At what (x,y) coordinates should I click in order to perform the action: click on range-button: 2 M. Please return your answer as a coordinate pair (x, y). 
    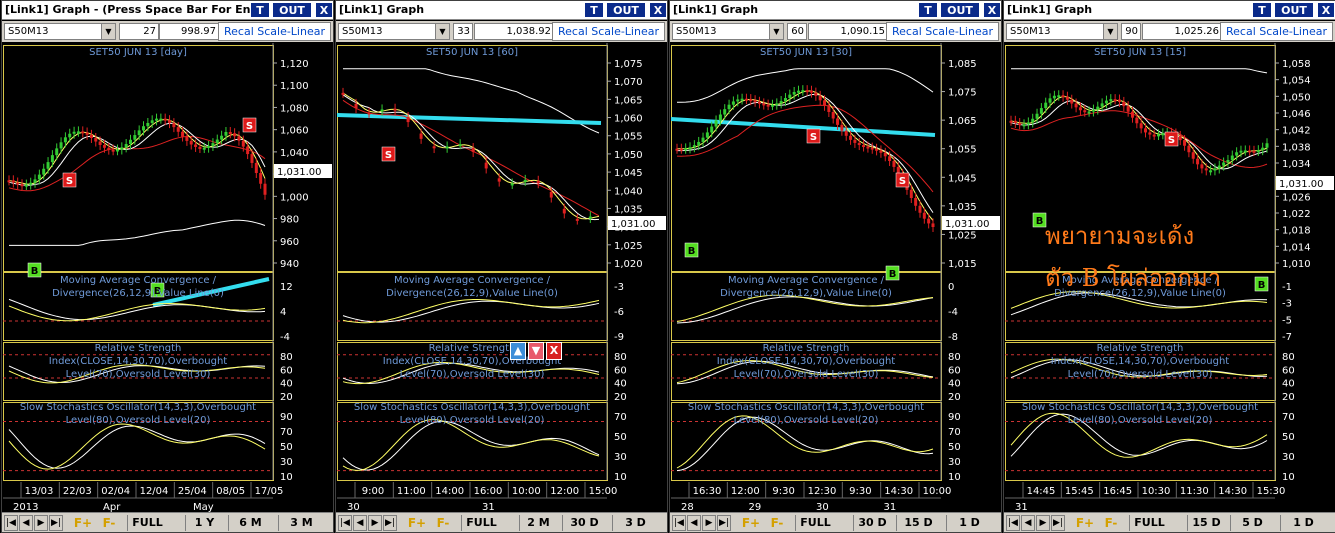
    Looking at the image, I should click on (538, 523).